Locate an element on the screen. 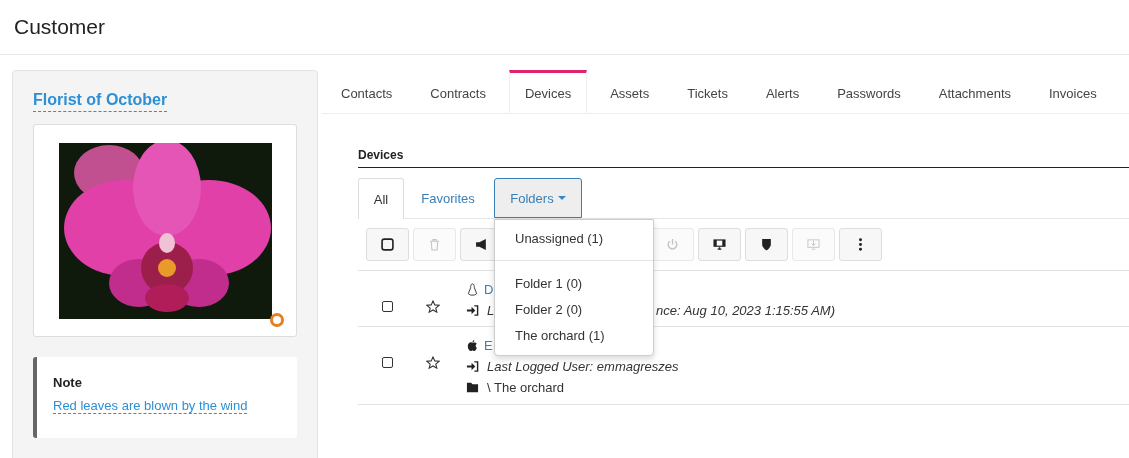 The width and height of the screenshot is (1129, 458). trash-icon is located at coordinates (434, 244).